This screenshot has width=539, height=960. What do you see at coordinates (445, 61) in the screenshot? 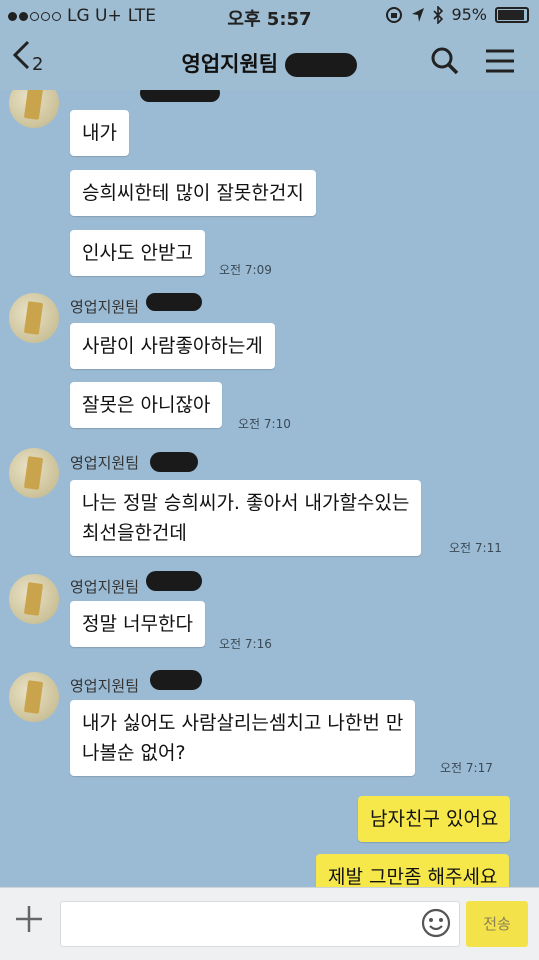
I see `search-icon` at bounding box center [445, 61].